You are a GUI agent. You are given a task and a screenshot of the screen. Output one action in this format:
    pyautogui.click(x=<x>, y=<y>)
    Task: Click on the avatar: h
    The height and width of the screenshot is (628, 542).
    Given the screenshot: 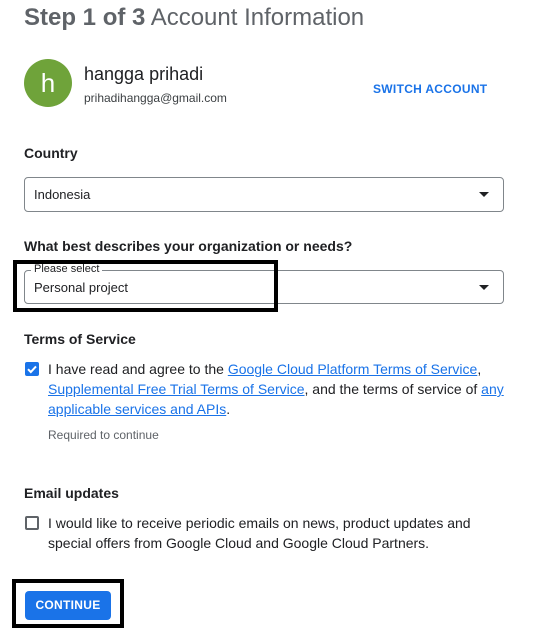 What is the action you would take?
    pyautogui.click(x=48, y=83)
    